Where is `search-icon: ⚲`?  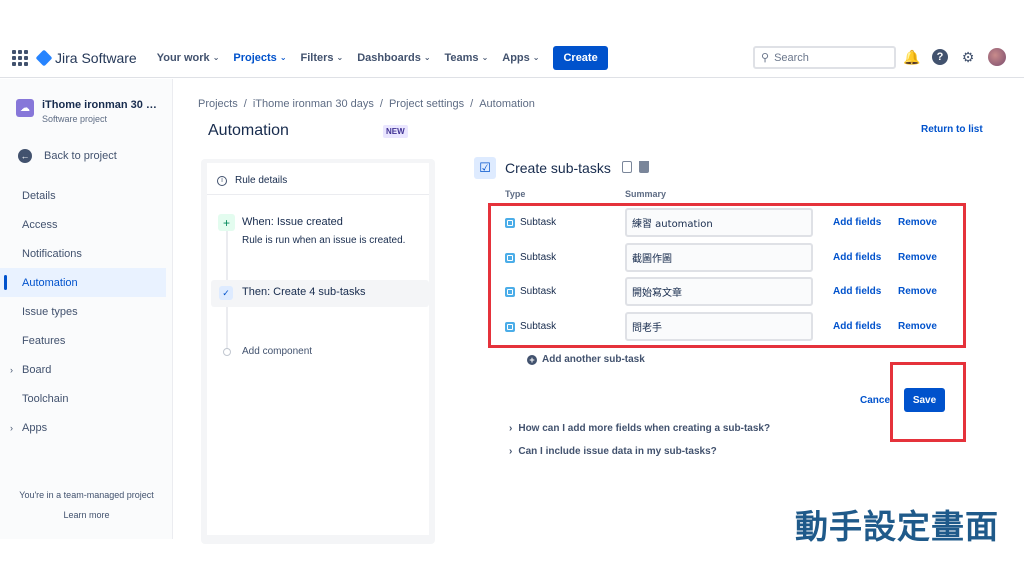
search-icon: ⚲ is located at coordinates (765, 58).